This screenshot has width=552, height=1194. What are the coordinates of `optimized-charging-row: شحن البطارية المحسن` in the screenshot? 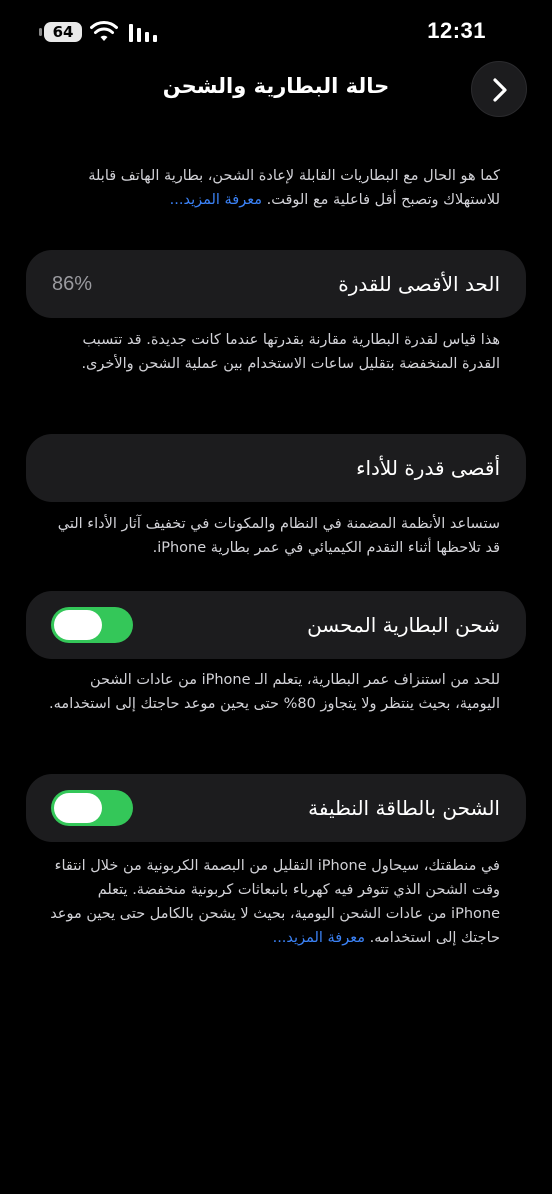 It's located at (276, 625).